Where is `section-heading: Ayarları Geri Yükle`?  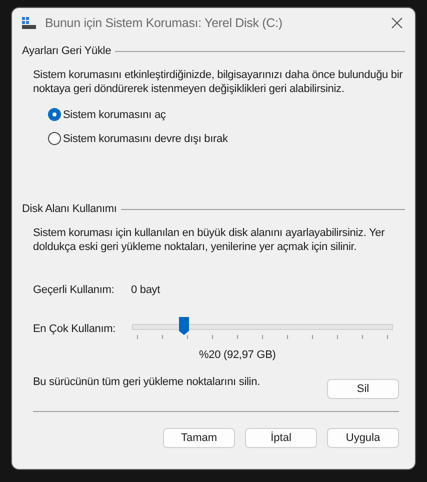 section-heading: Ayarları Geri Yükle is located at coordinates (67, 51).